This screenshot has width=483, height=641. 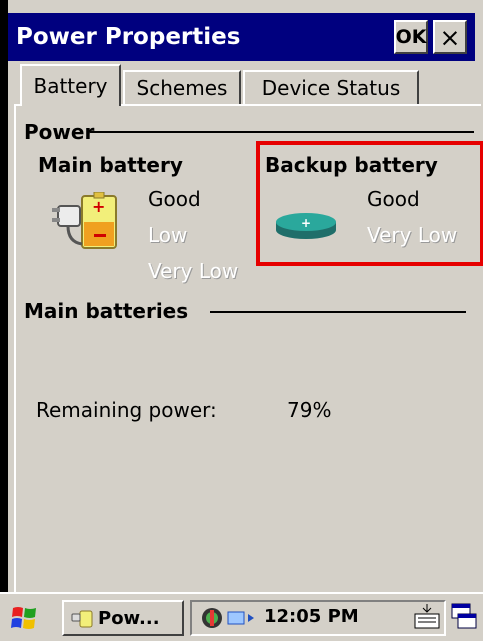 I want to click on main-batteries-group-label: Main batteries, so click(x=106, y=311).